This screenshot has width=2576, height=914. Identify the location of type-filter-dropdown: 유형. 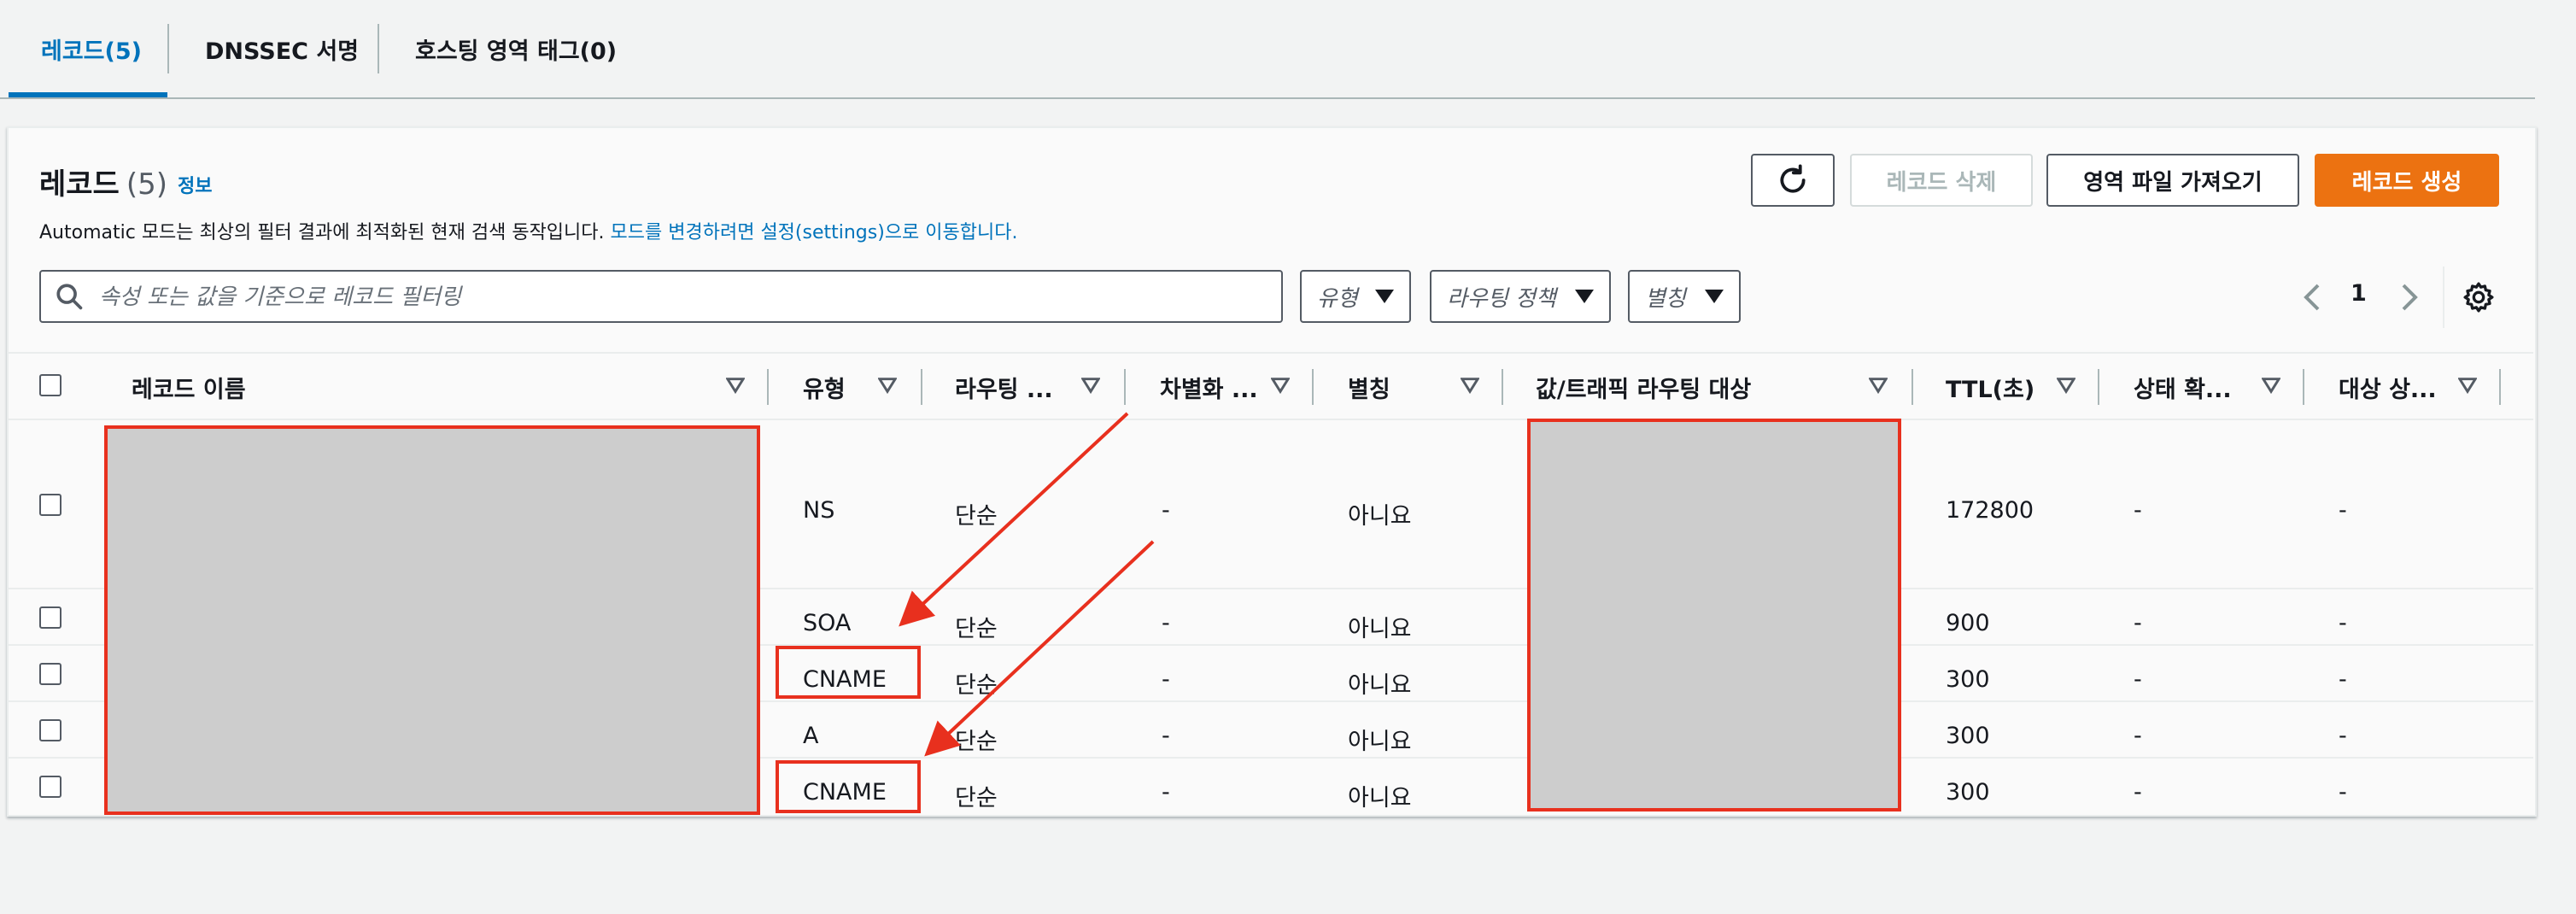
(1355, 297).